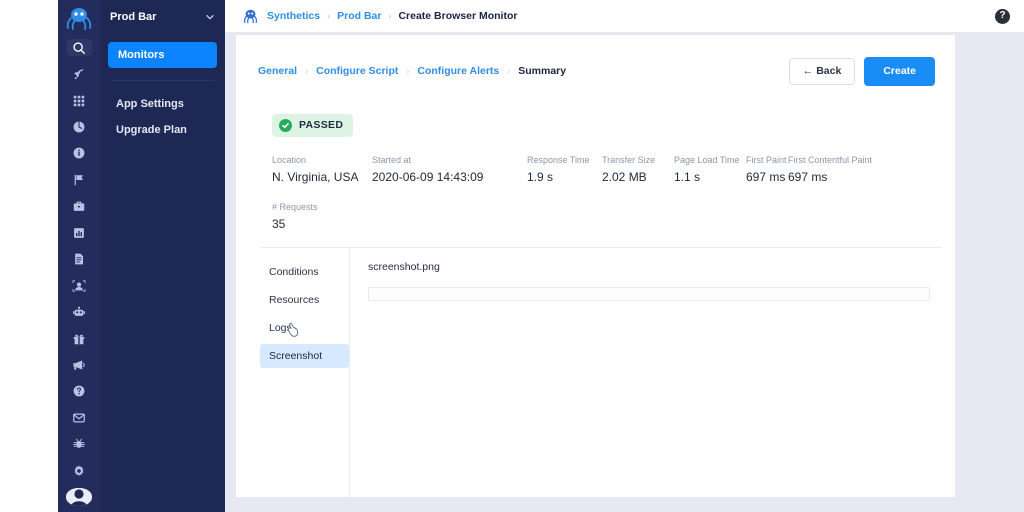  Describe the element at coordinates (133, 17) in the screenshot. I see `org-name: Prod Bar` at that location.